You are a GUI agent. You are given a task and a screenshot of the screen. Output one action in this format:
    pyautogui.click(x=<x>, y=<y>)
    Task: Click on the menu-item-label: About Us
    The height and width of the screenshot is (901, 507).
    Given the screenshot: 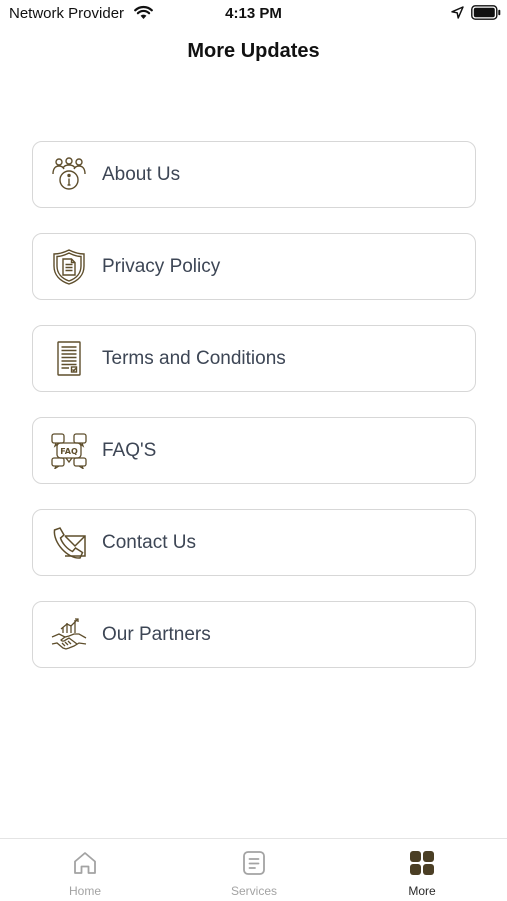 What is the action you would take?
    pyautogui.click(x=141, y=174)
    